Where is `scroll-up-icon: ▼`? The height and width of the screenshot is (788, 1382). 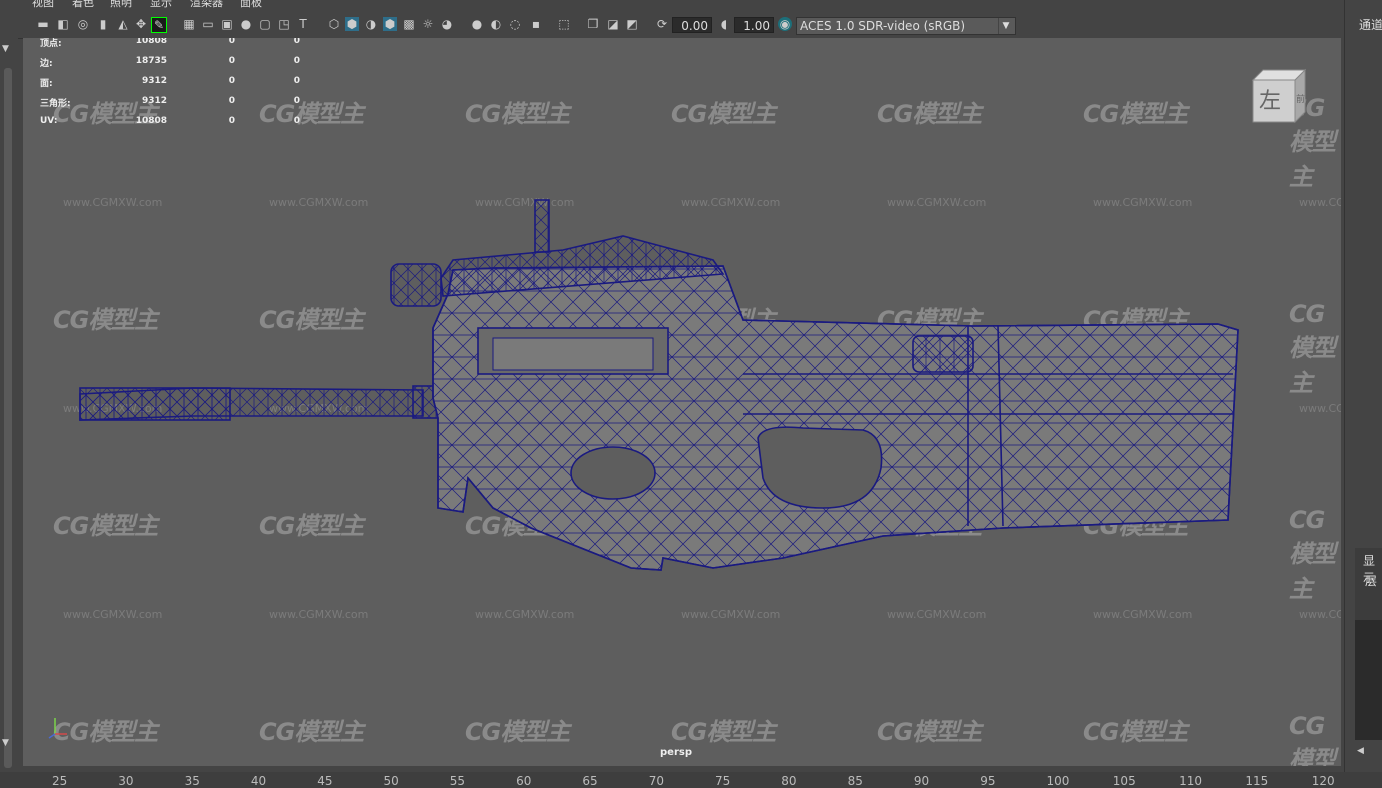 scroll-up-icon: ▼ is located at coordinates (5, 49).